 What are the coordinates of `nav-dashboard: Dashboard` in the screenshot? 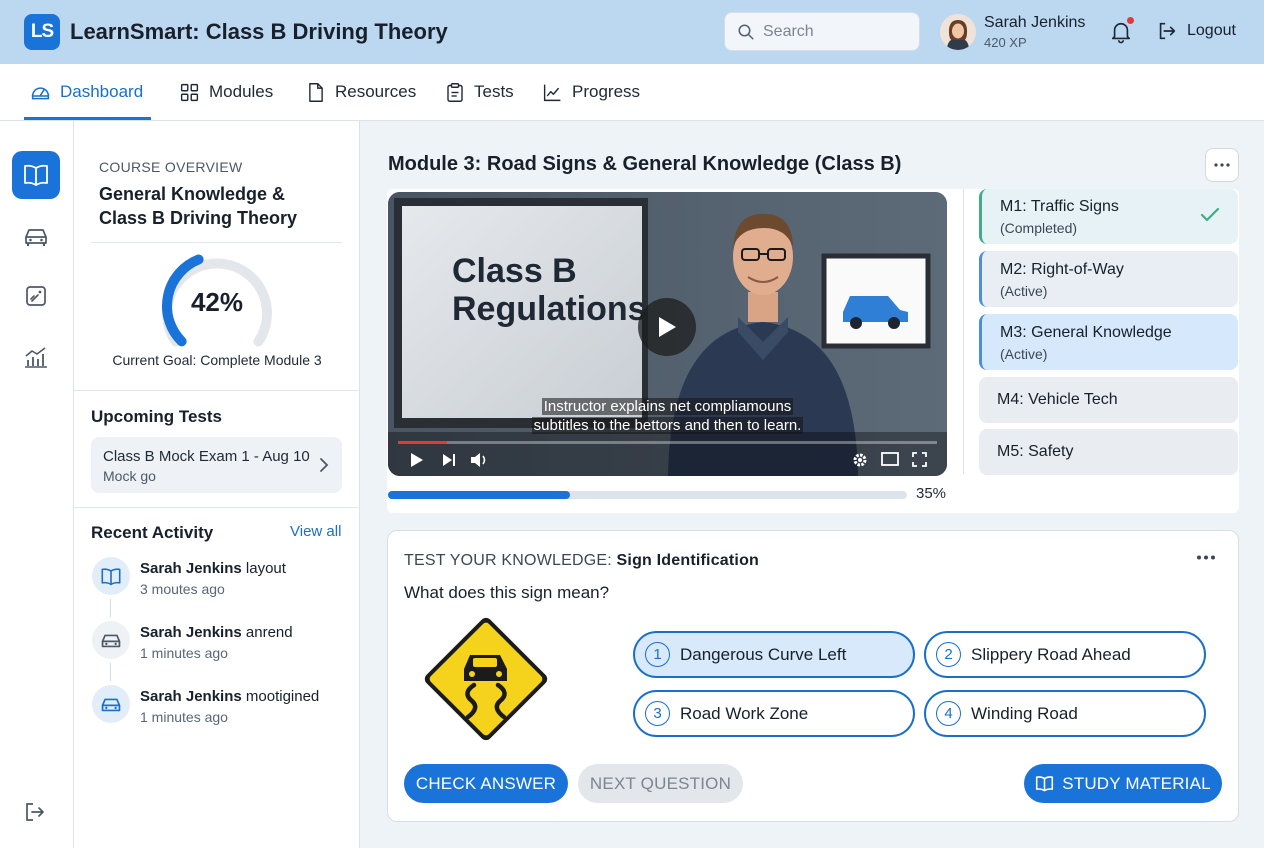 It's located at (86, 92).